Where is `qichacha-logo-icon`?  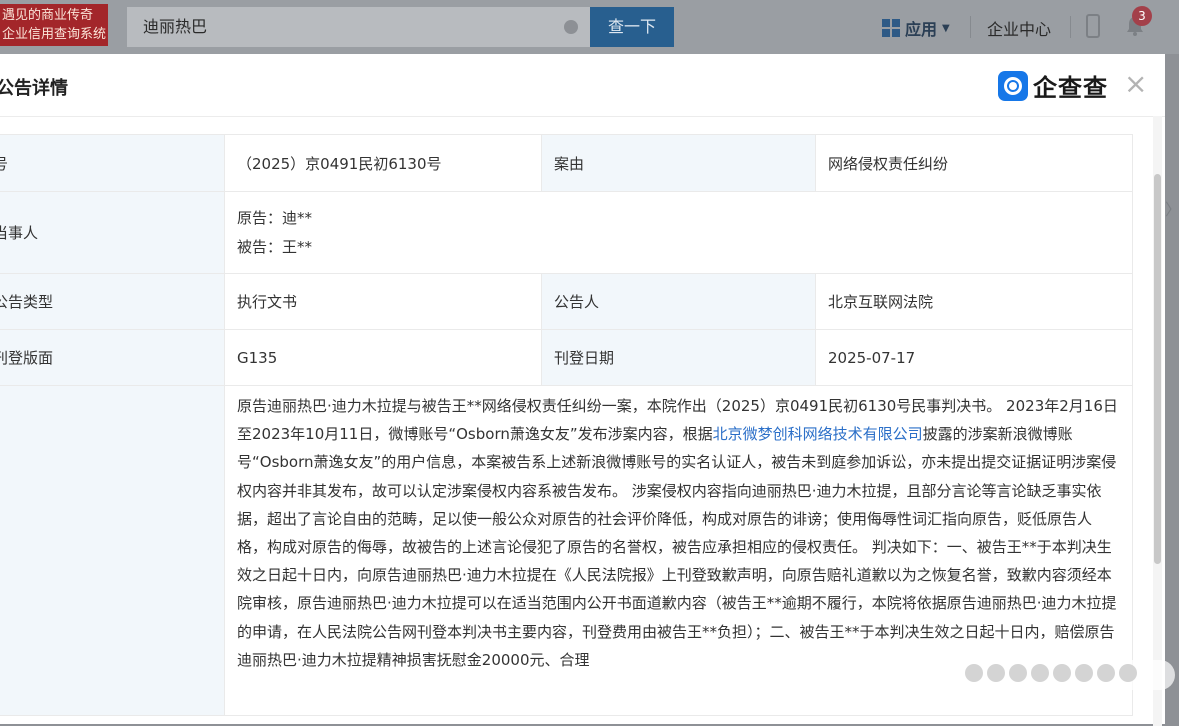 qichacha-logo-icon is located at coordinates (1013, 85).